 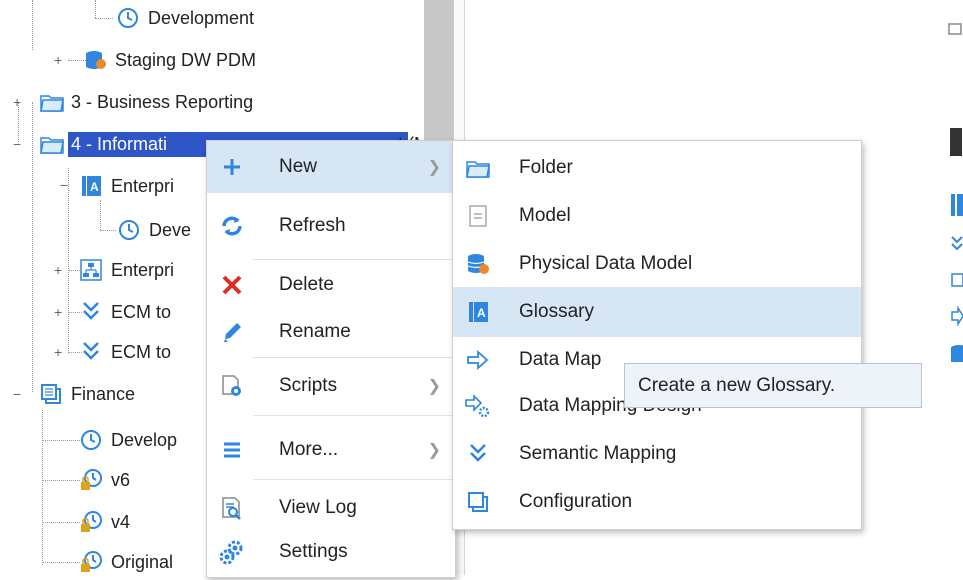 I want to click on tree-item-v6: v6, so click(x=106, y=480).